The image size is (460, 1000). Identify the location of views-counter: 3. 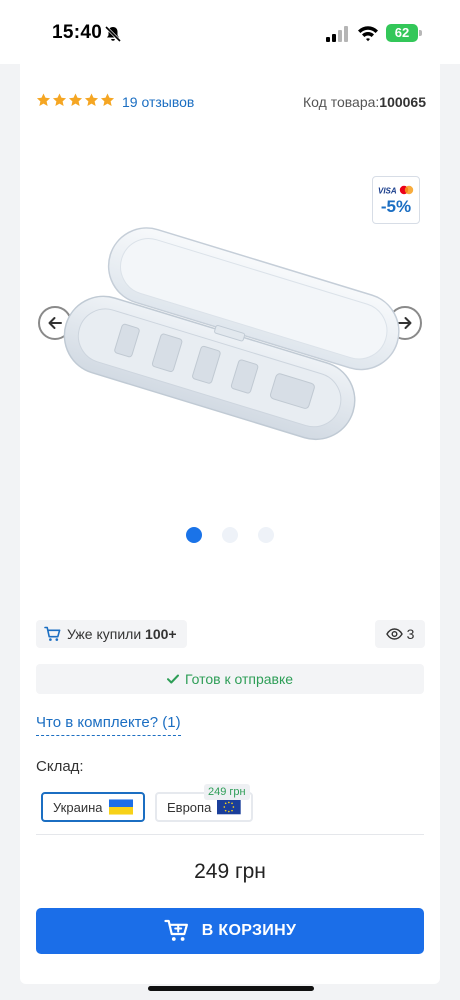
(400, 634).